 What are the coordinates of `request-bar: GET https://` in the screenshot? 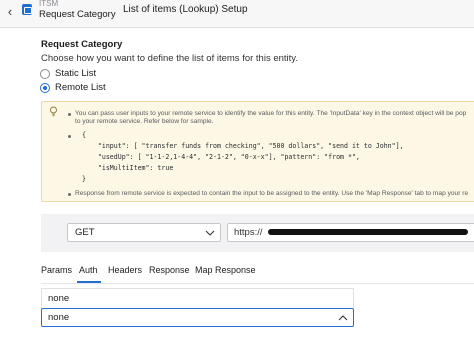 It's located at (257, 233).